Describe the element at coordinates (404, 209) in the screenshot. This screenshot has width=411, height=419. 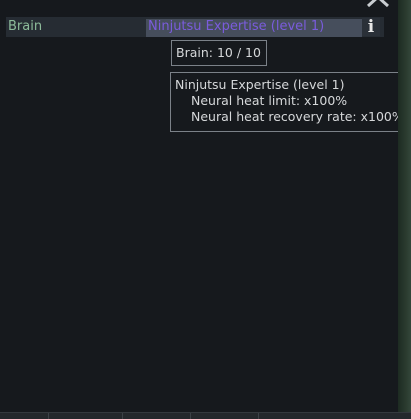
I see `map-edge-strip` at that location.